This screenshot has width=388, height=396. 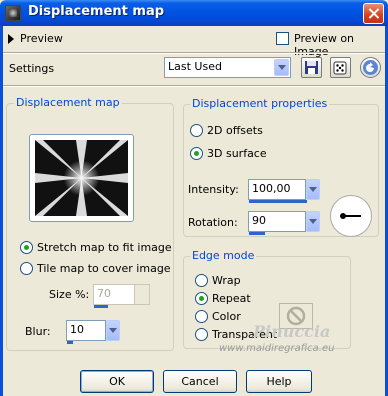 I want to click on window-title: Displacement map, so click(x=96, y=11).